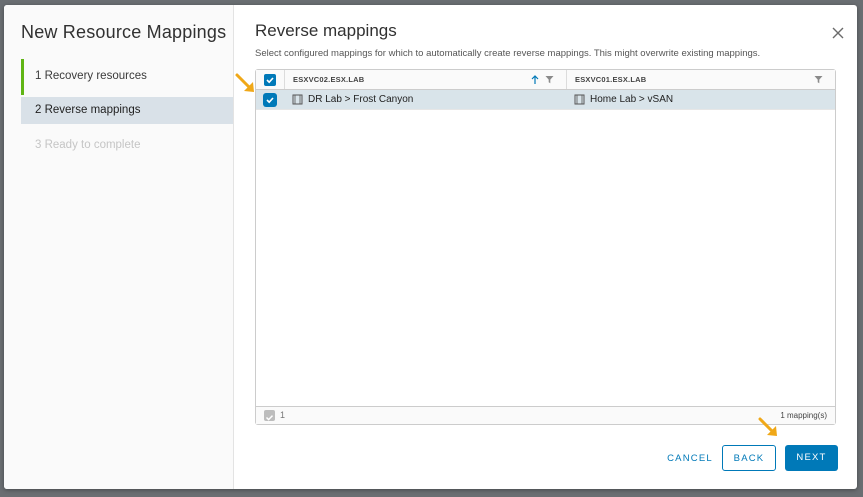 The image size is (863, 497). Describe the element at coordinates (127, 110) in the screenshot. I see `step-reverse-mappings: 2 Reverse mappings` at that location.